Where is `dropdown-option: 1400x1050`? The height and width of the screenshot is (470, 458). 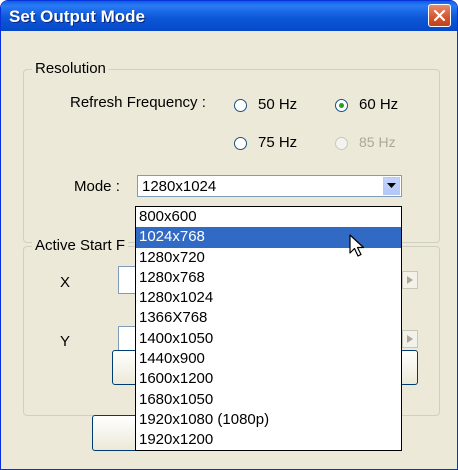 dropdown-option: 1400x1050 is located at coordinates (268, 339).